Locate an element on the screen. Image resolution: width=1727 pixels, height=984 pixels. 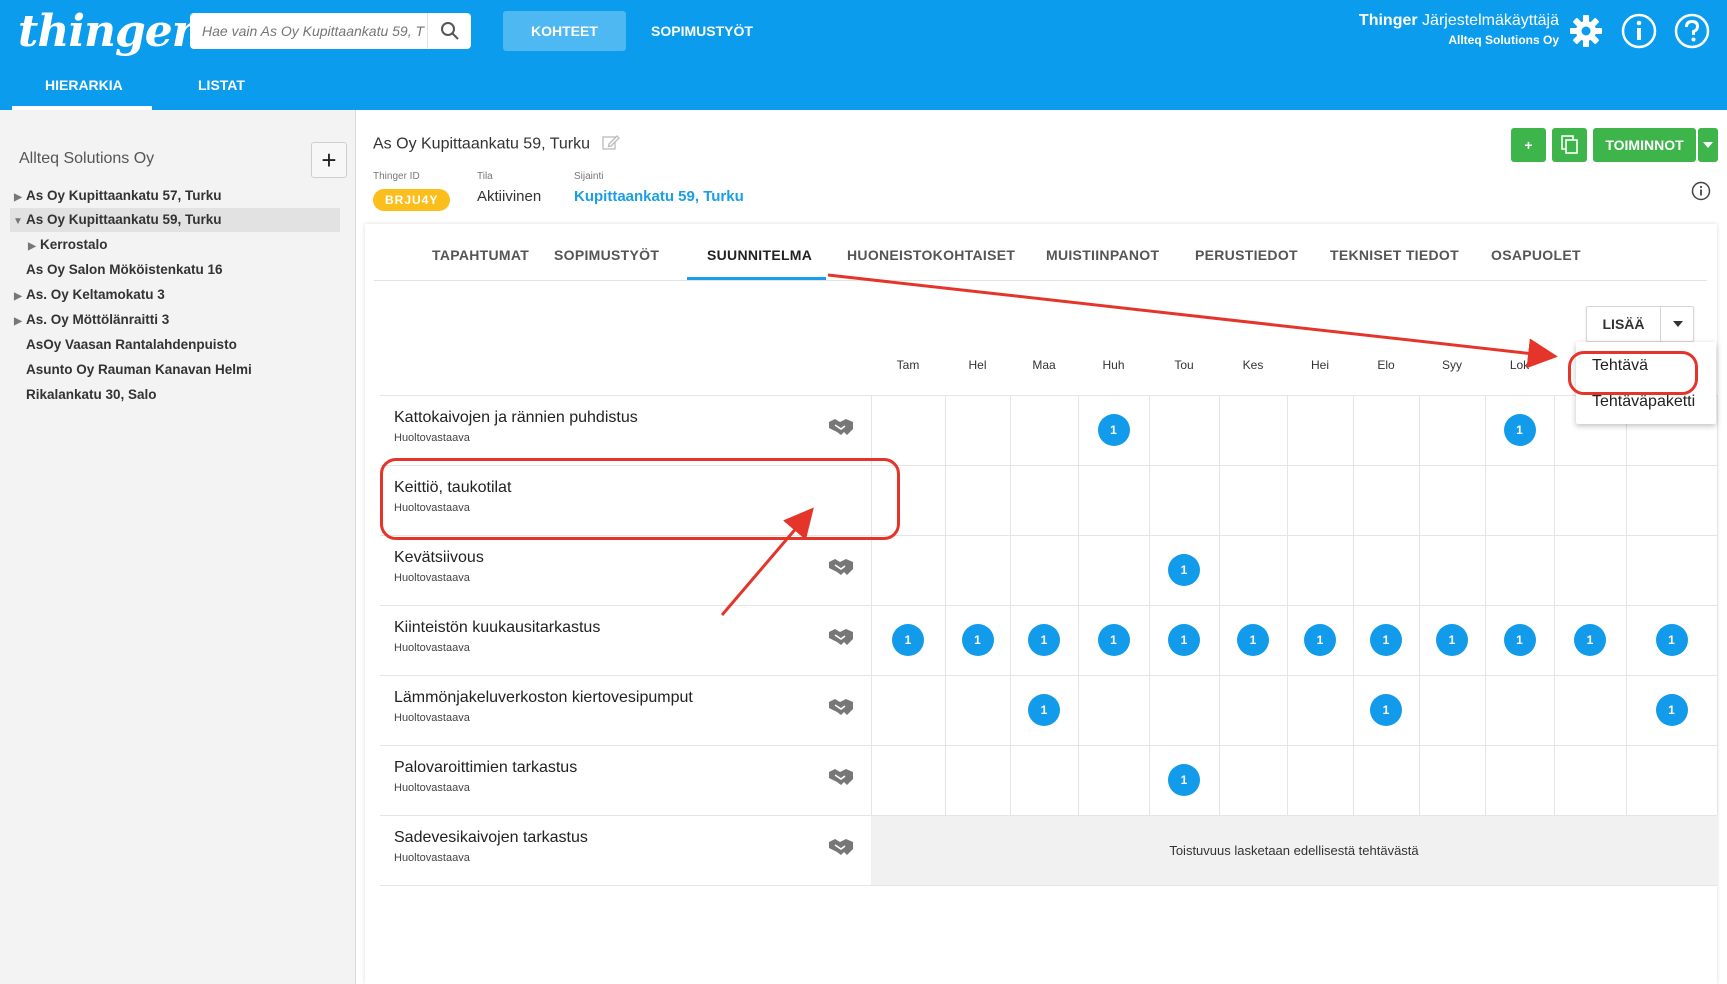
tree-item: AsOy Vaasan Rantalahdenpuisto is located at coordinates (175, 345).